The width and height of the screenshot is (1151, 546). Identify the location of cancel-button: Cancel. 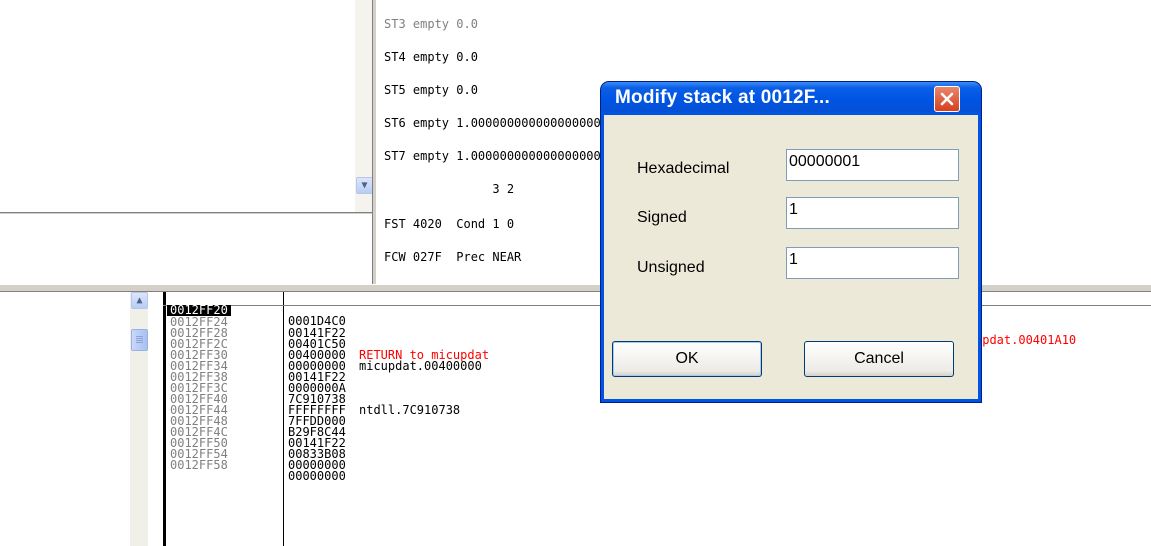
(879, 359).